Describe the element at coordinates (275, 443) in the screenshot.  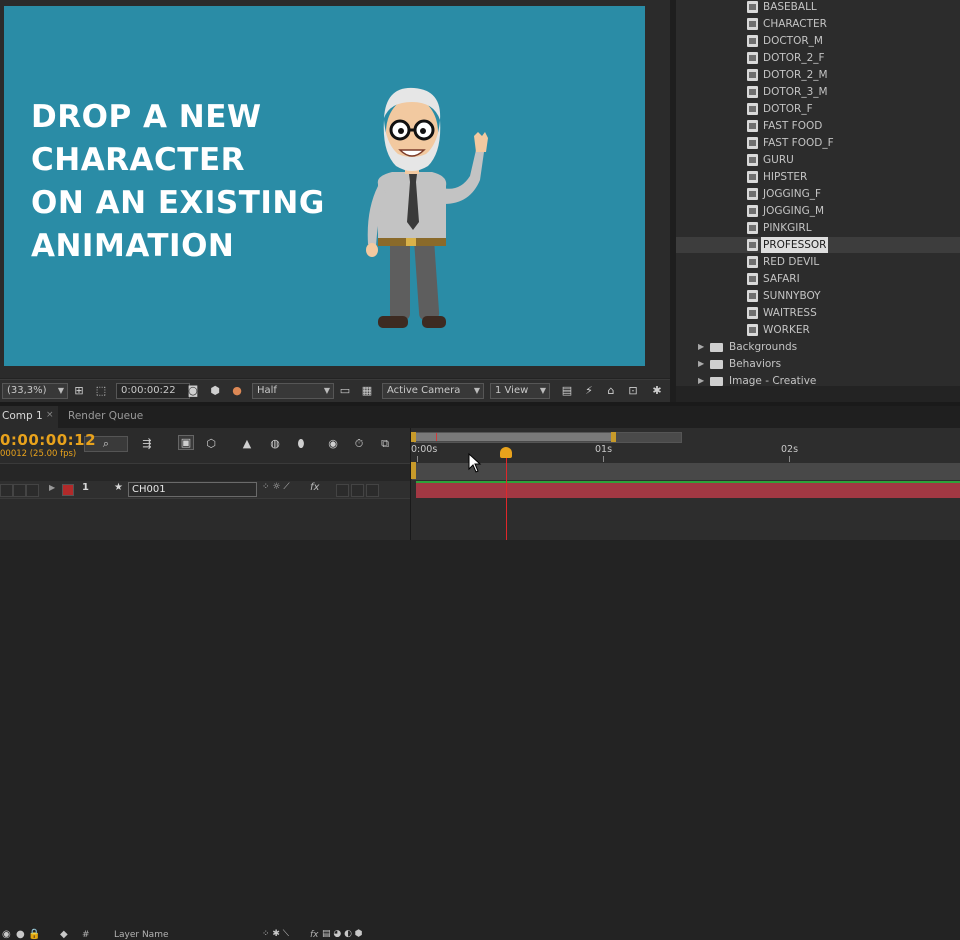
I see `motion-blur-icon: ◍` at that location.